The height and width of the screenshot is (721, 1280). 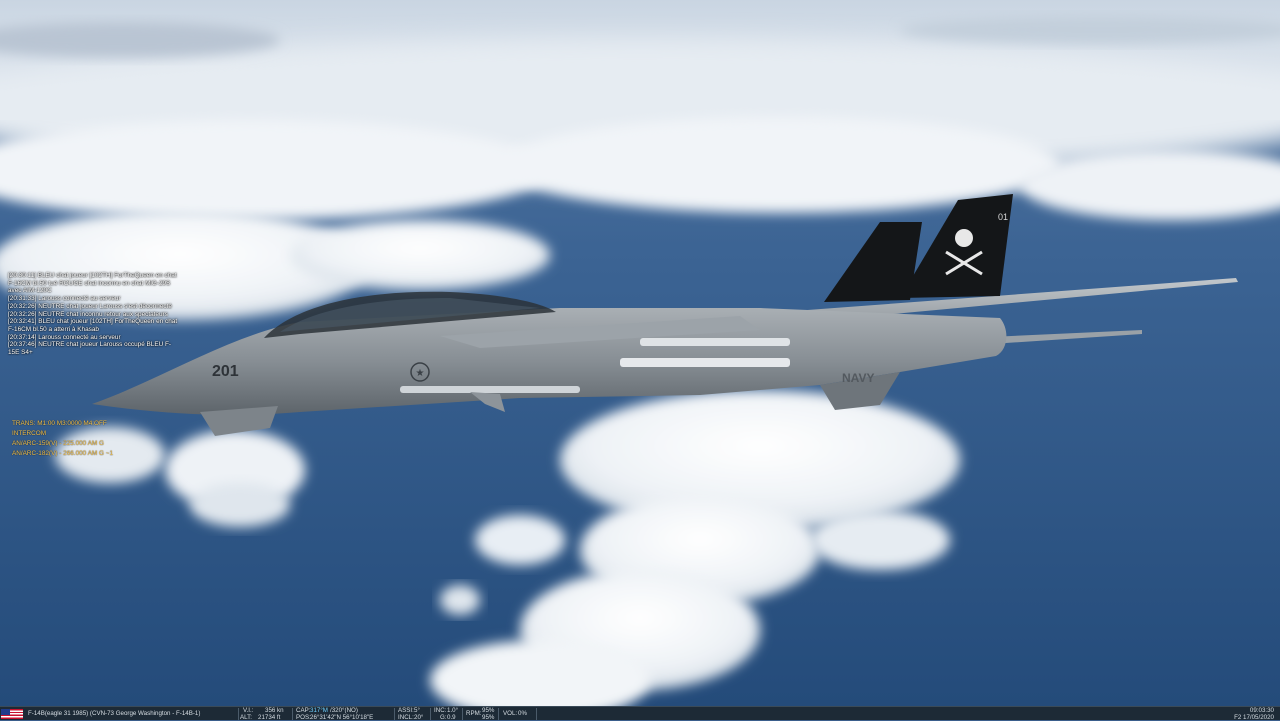 I want to click on rpm-label: RPM:, so click(x=474, y=713).